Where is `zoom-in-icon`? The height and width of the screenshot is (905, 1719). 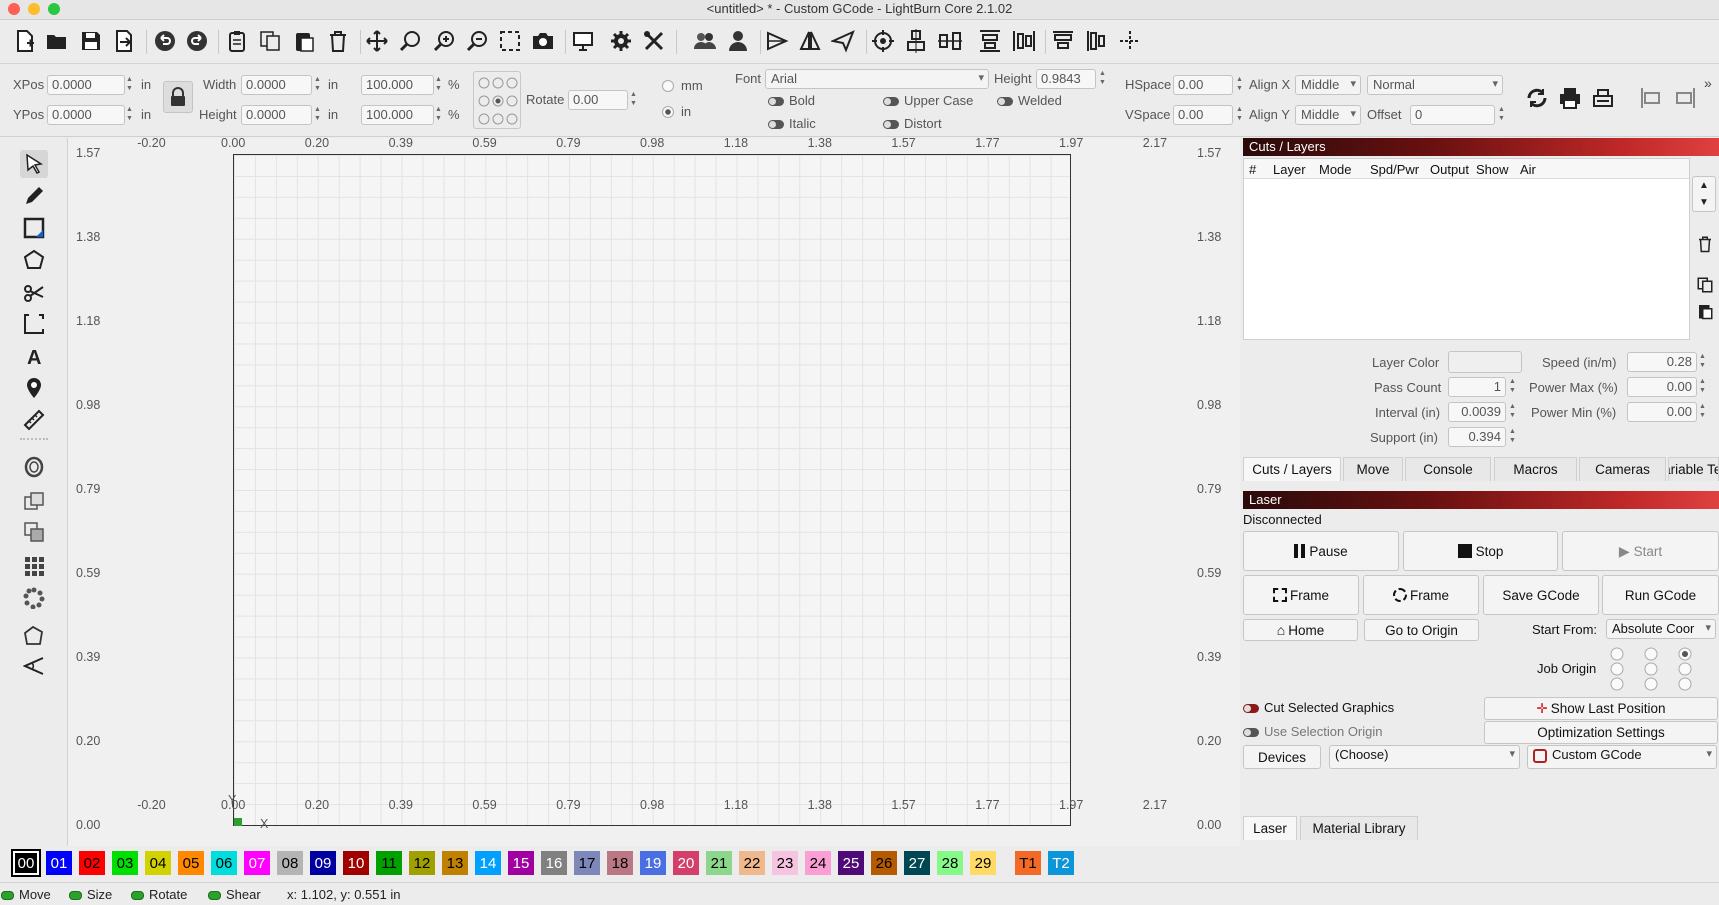
zoom-in-icon is located at coordinates (444, 41).